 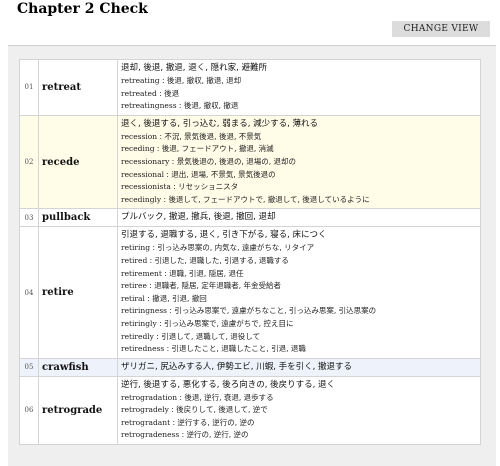 What do you see at coordinates (142, 174) in the screenshot?
I see `derived-word: recessional` at bounding box center [142, 174].